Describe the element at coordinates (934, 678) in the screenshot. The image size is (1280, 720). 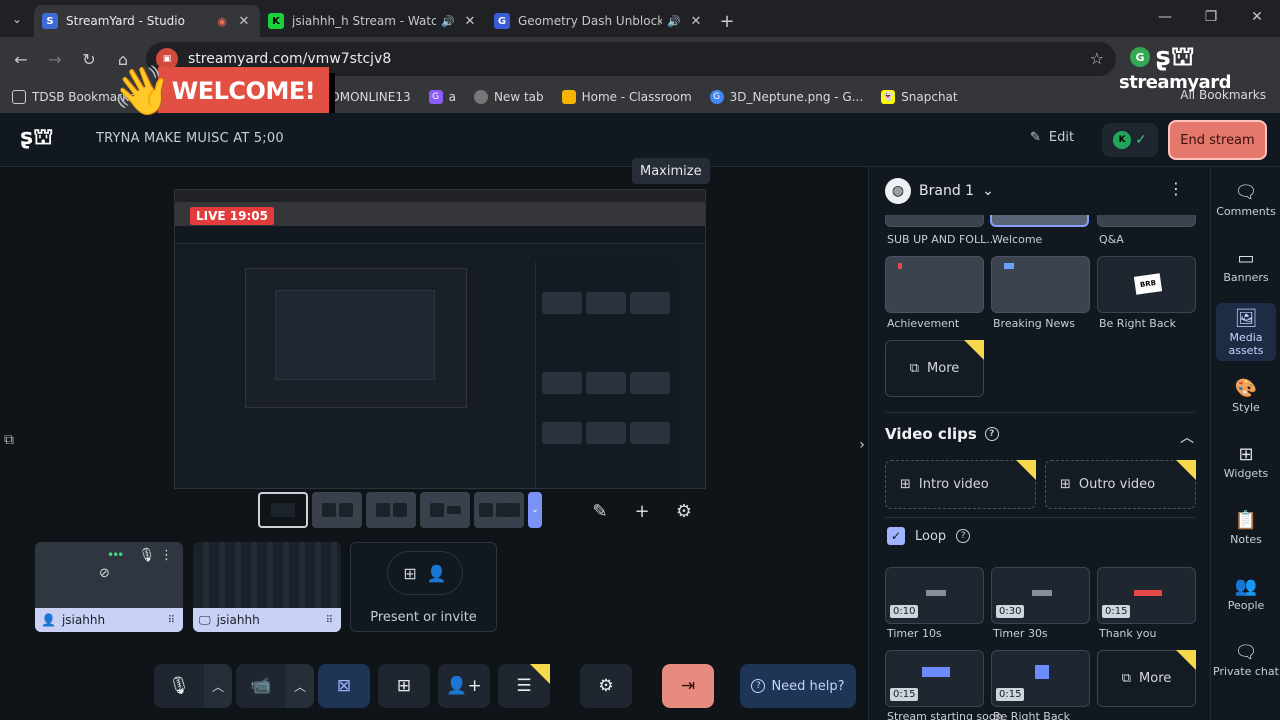
I see `clip-stream-starting-soon: 0:15` at that location.